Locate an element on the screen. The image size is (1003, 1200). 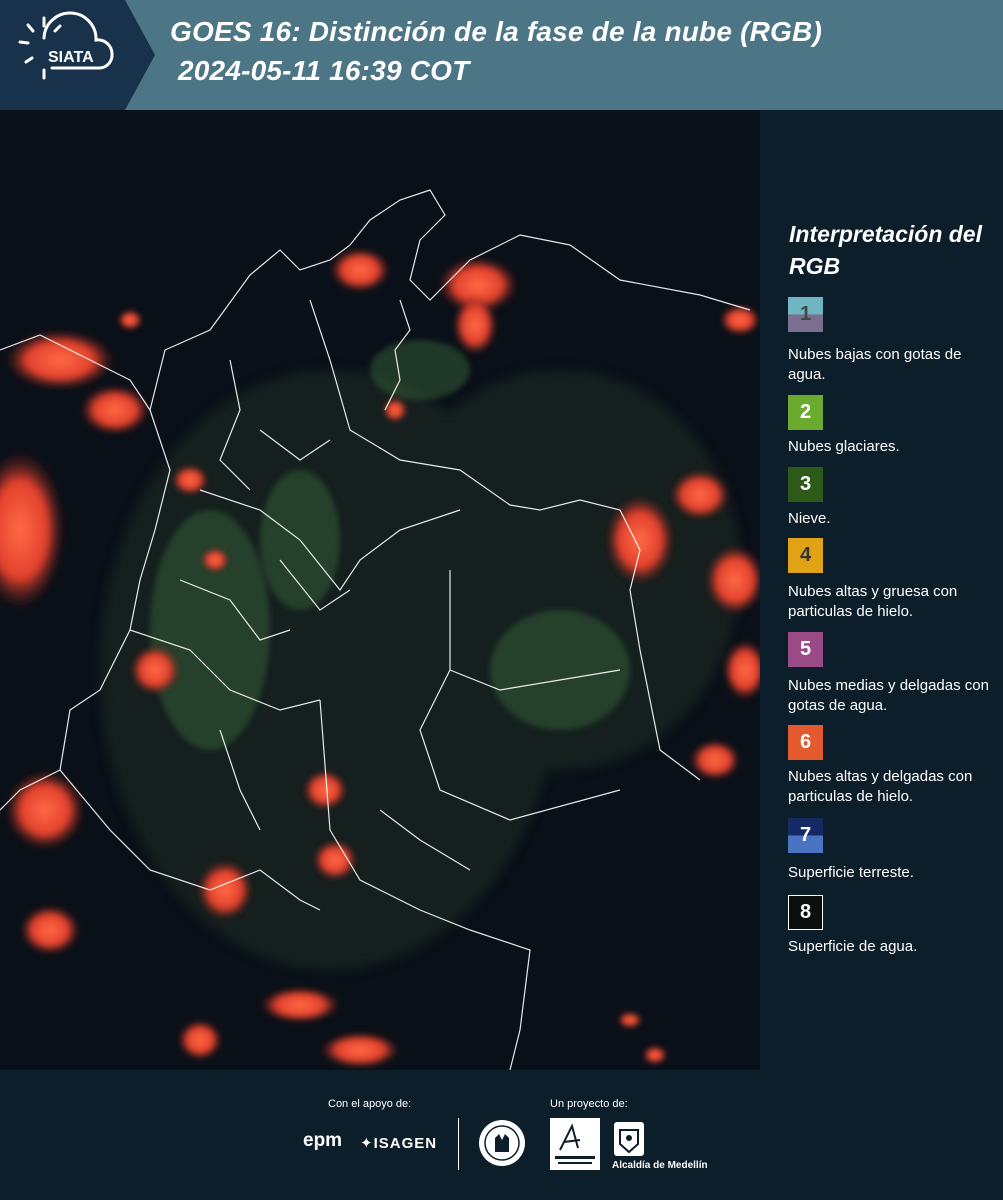
footer-divider is located at coordinates (458, 1144).